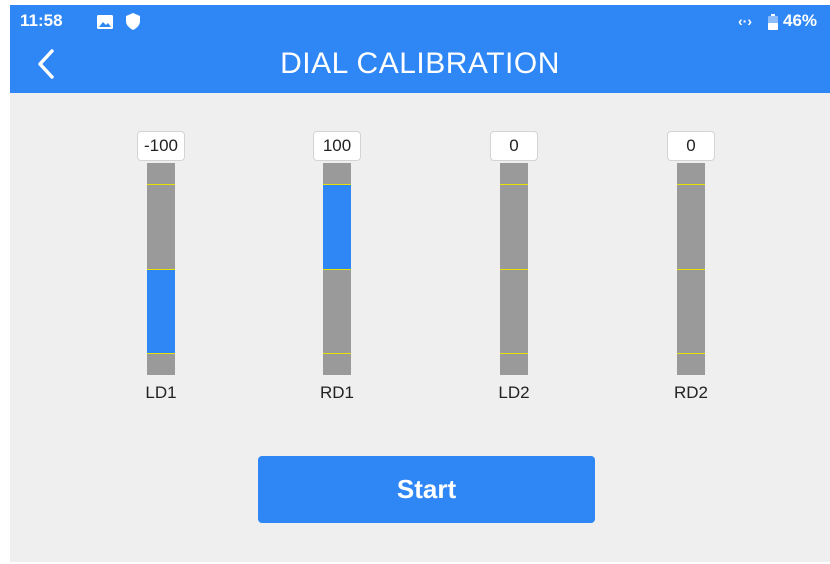 This screenshot has width=830, height=564. What do you see at coordinates (773, 22) in the screenshot?
I see `battery-icon` at bounding box center [773, 22].